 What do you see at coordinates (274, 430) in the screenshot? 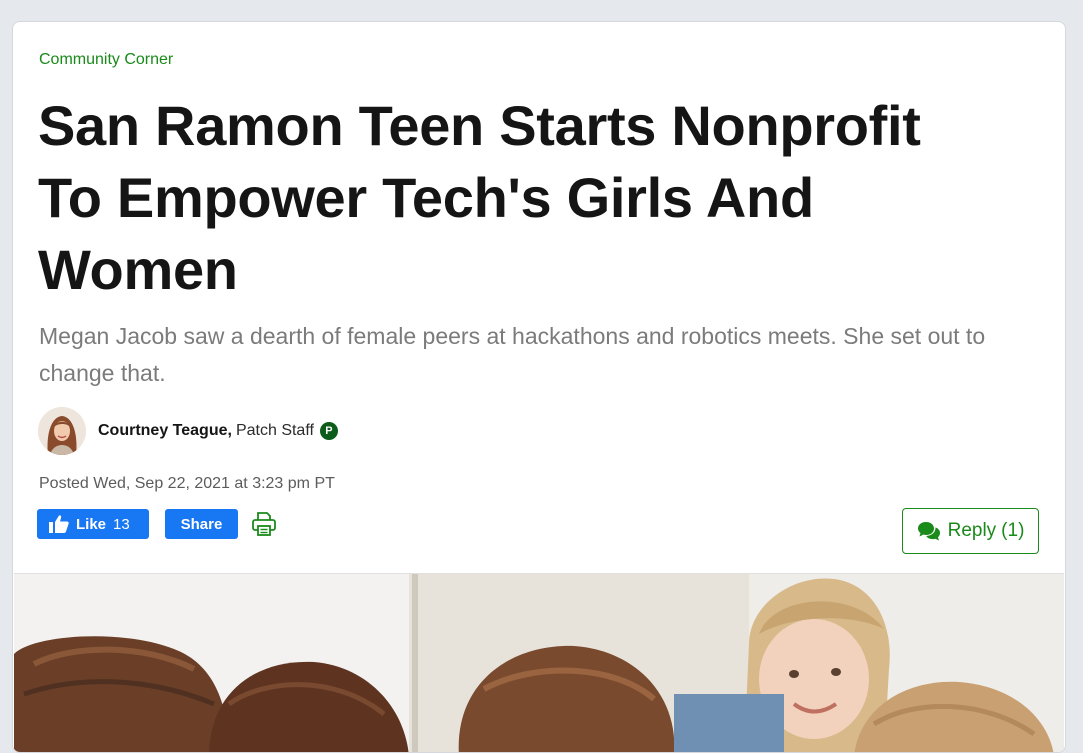
I see `author-role: Patch Staff` at bounding box center [274, 430].